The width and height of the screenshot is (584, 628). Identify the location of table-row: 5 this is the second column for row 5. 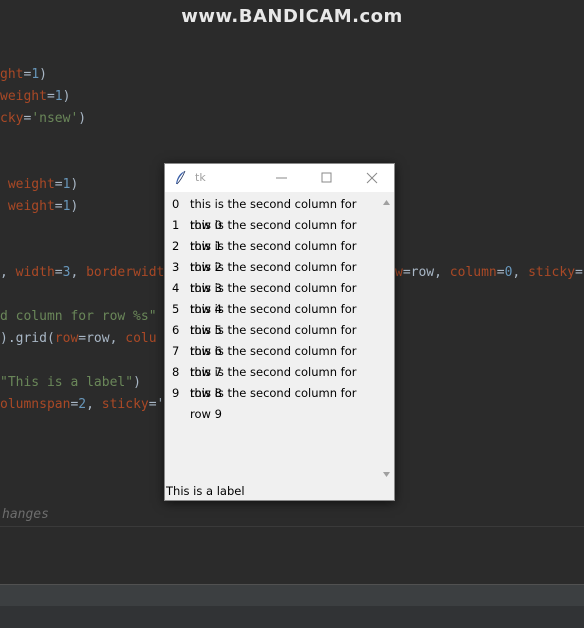
(271, 318).